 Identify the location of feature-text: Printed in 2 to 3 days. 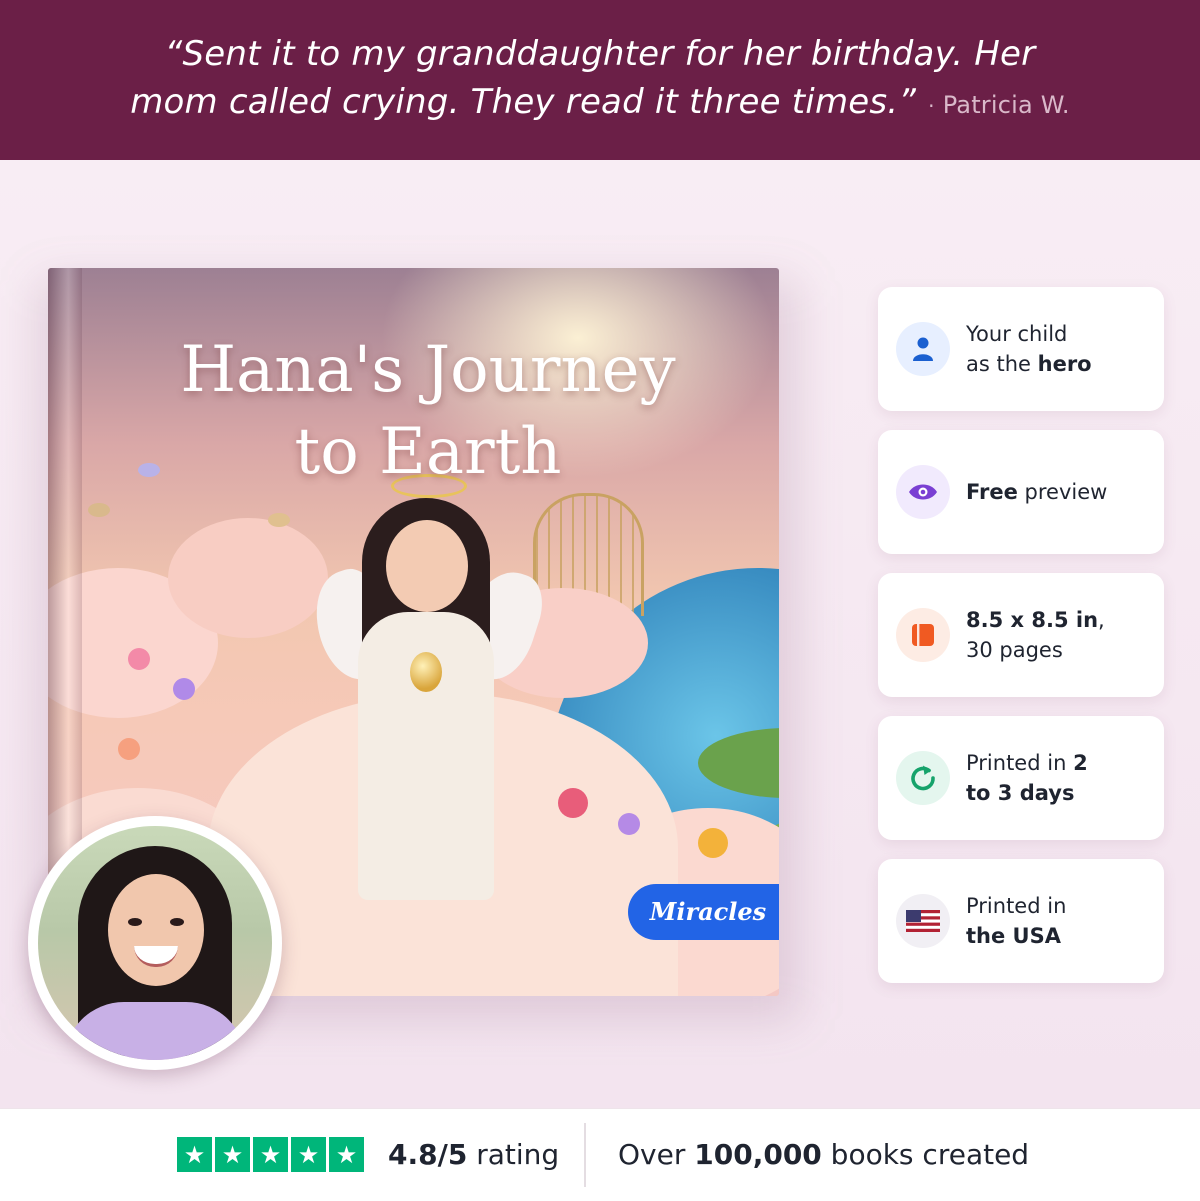
(1061, 778).